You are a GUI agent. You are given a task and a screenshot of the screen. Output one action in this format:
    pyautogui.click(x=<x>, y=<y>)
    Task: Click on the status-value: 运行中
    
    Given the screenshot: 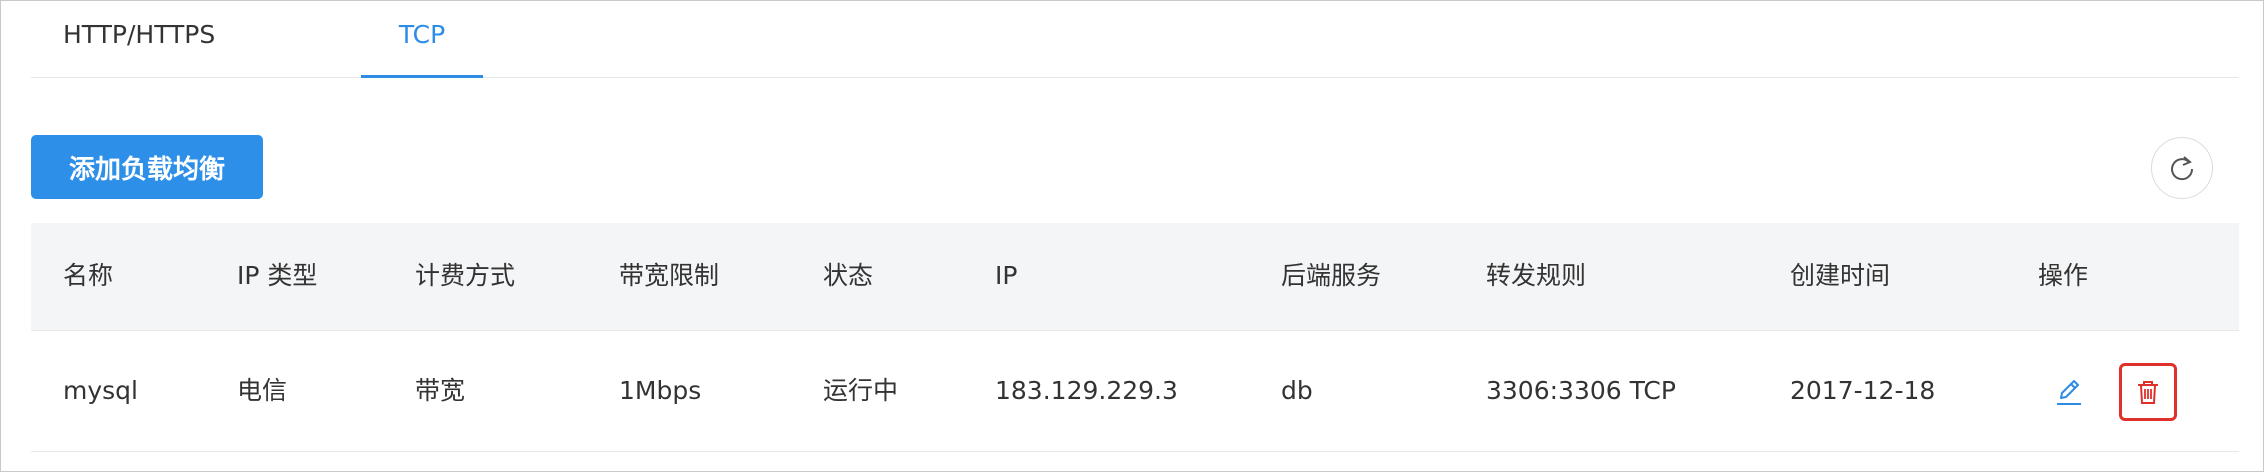 What is the action you would take?
    pyautogui.click(x=861, y=390)
    